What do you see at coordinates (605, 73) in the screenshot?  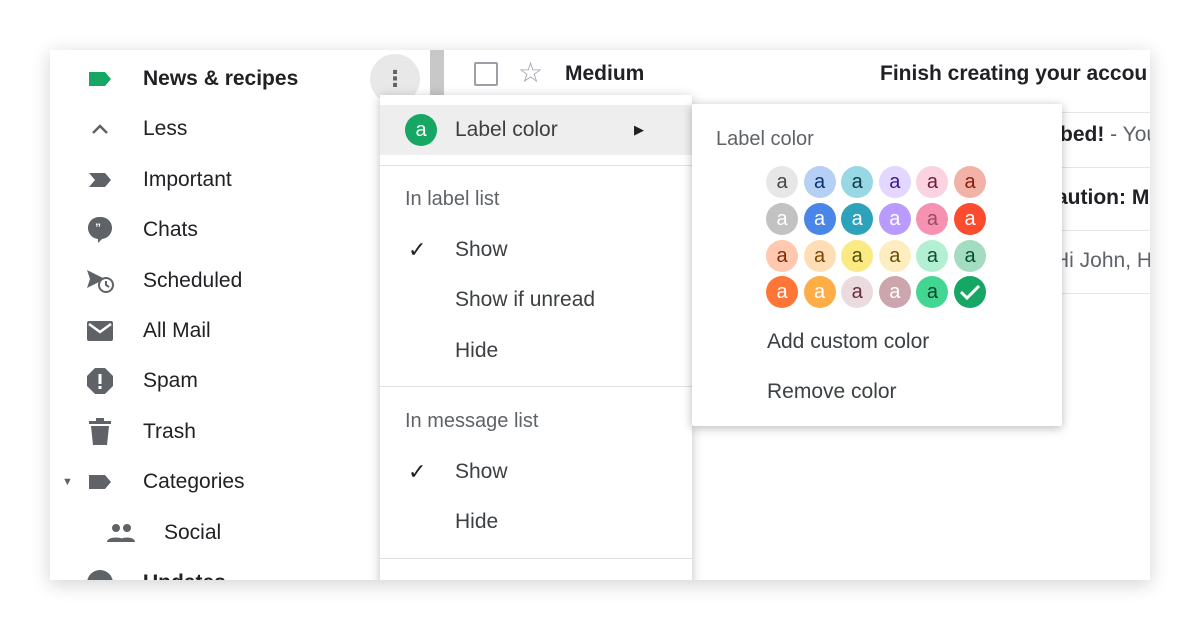 I see `email-sender: Medium` at bounding box center [605, 73].